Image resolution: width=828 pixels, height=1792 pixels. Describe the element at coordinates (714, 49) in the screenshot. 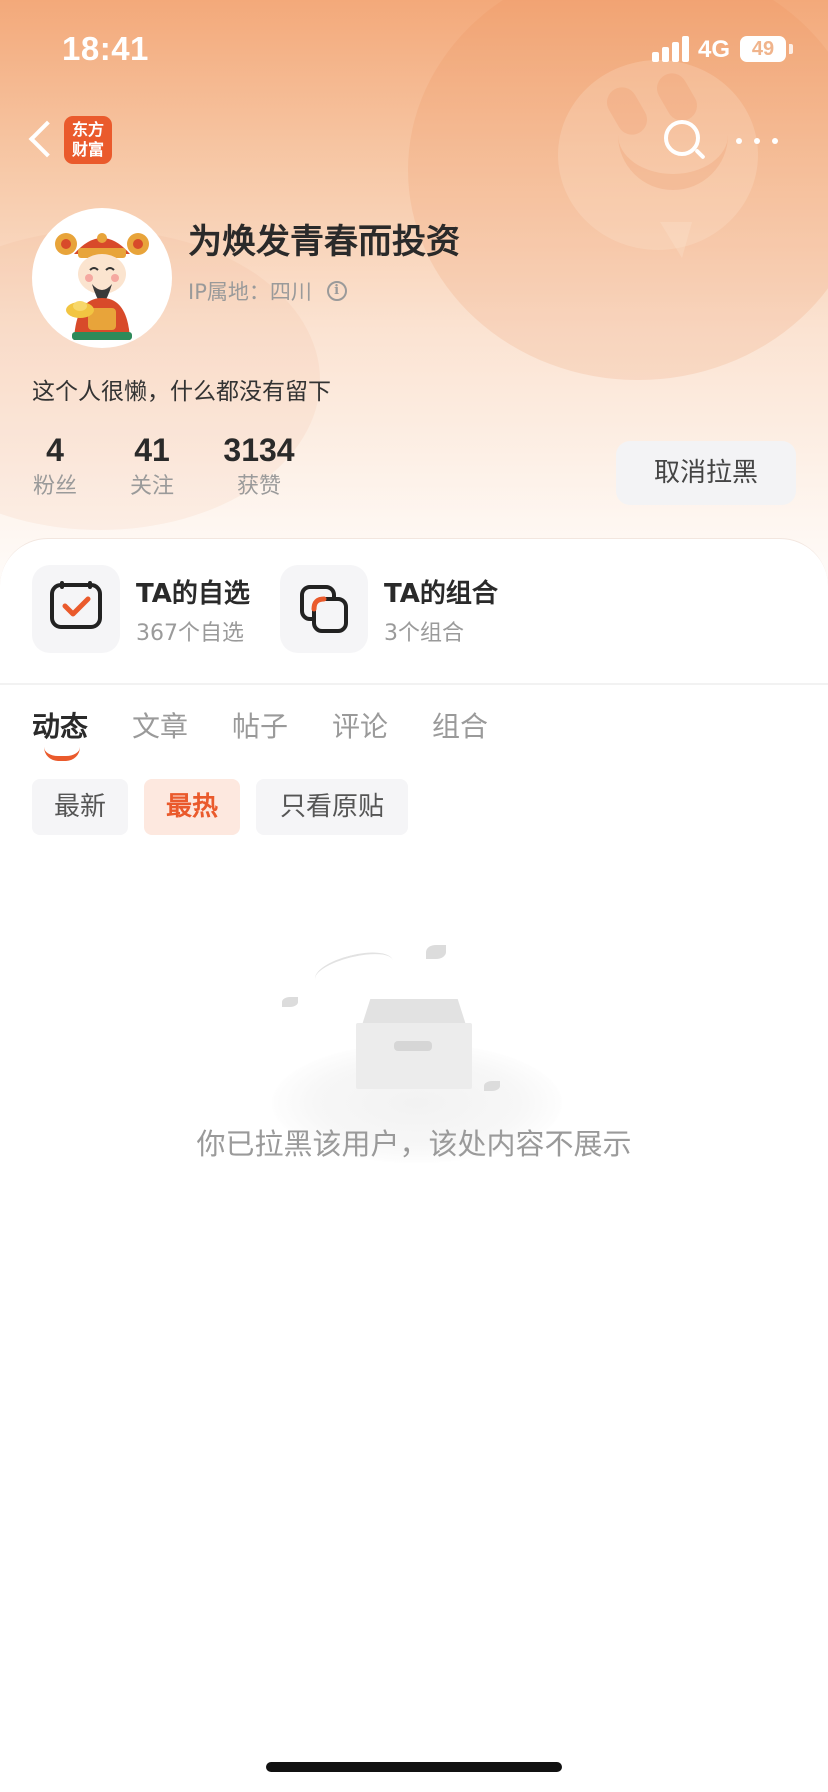

I see `network-type: 4G` at that location.